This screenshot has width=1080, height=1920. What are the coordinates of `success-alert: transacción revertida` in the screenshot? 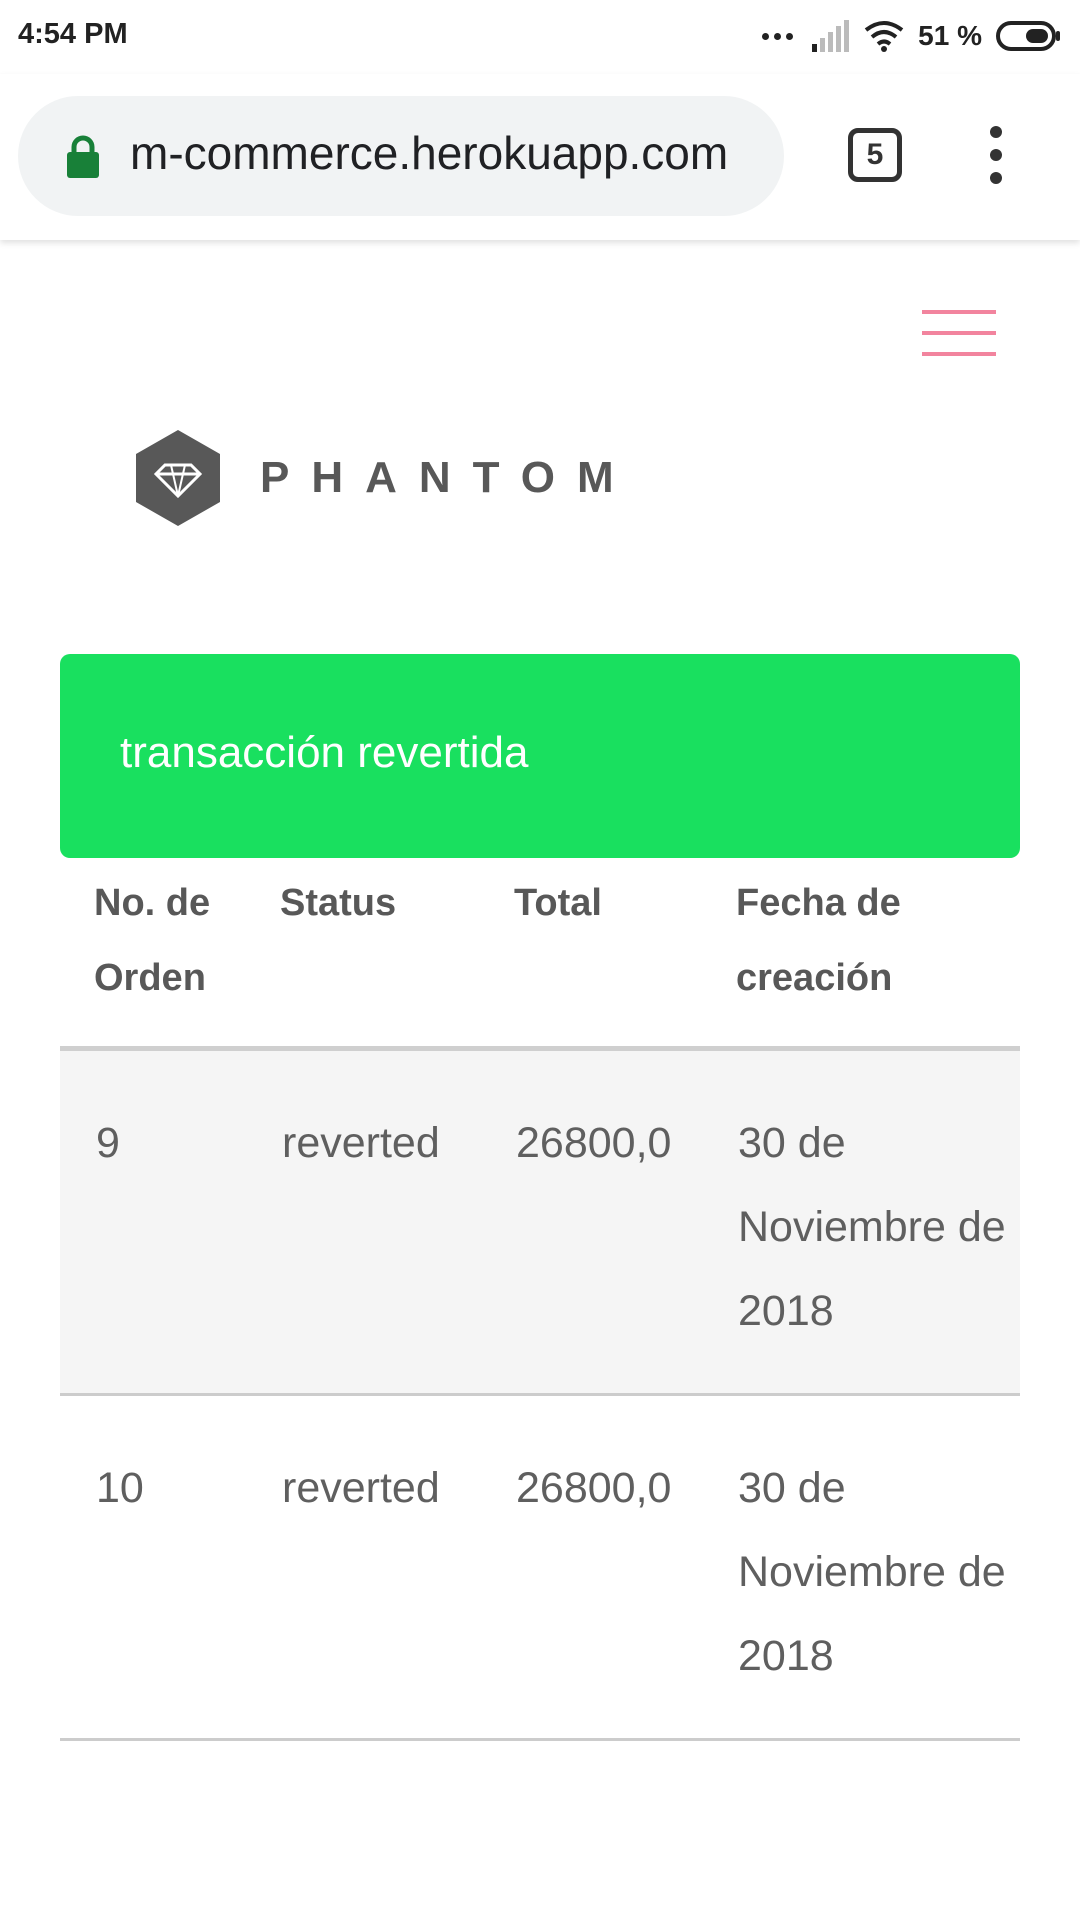 It's located at (540, 756).